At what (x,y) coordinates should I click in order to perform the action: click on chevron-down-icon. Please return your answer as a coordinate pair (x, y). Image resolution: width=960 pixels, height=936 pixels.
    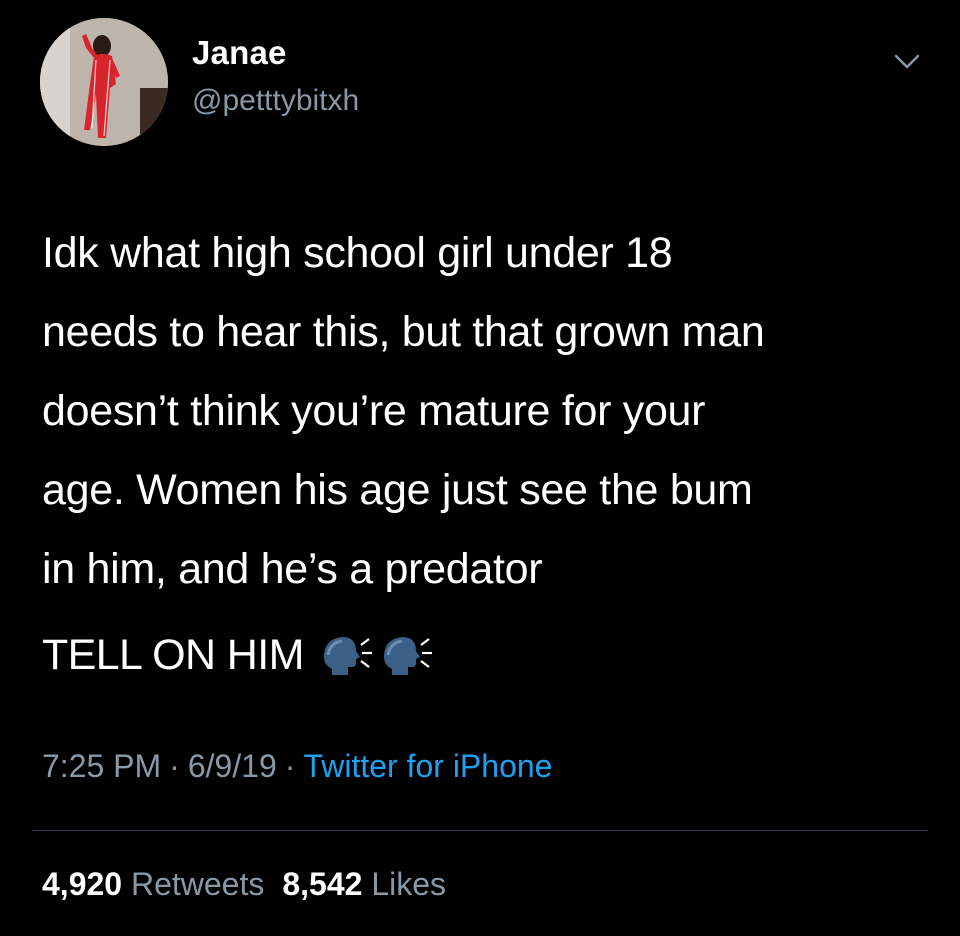
    Looking at the image, I should click on (907, 62).